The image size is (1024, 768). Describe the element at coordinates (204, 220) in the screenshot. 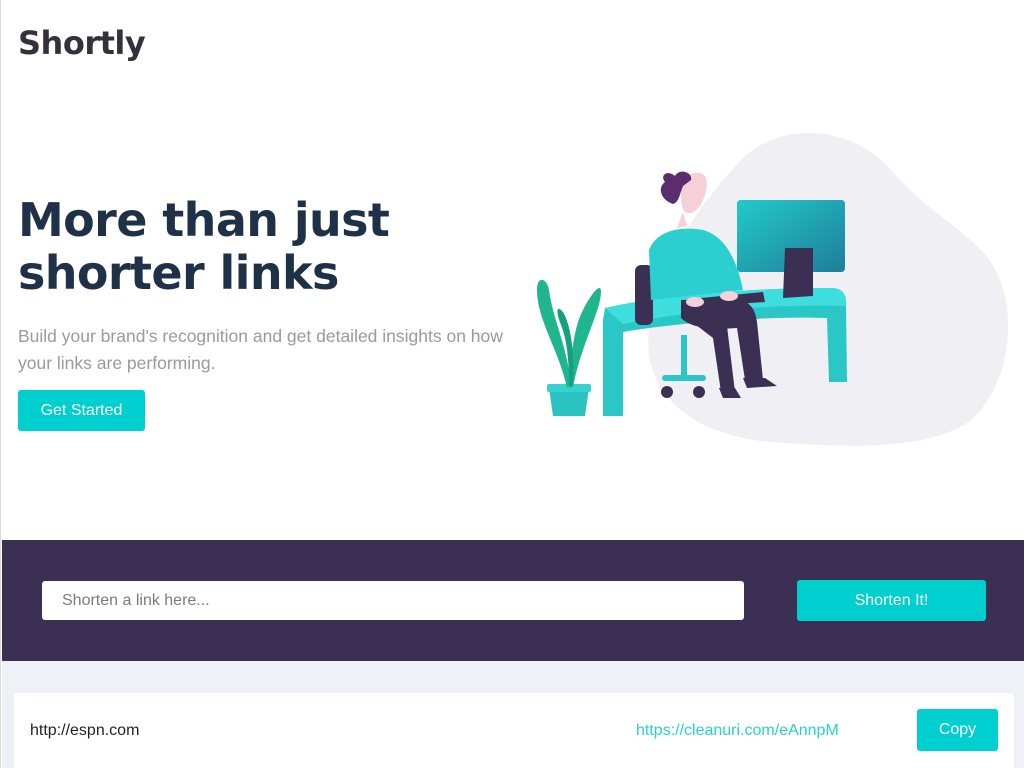

I see `hero-title-line1: More than just` at that location.